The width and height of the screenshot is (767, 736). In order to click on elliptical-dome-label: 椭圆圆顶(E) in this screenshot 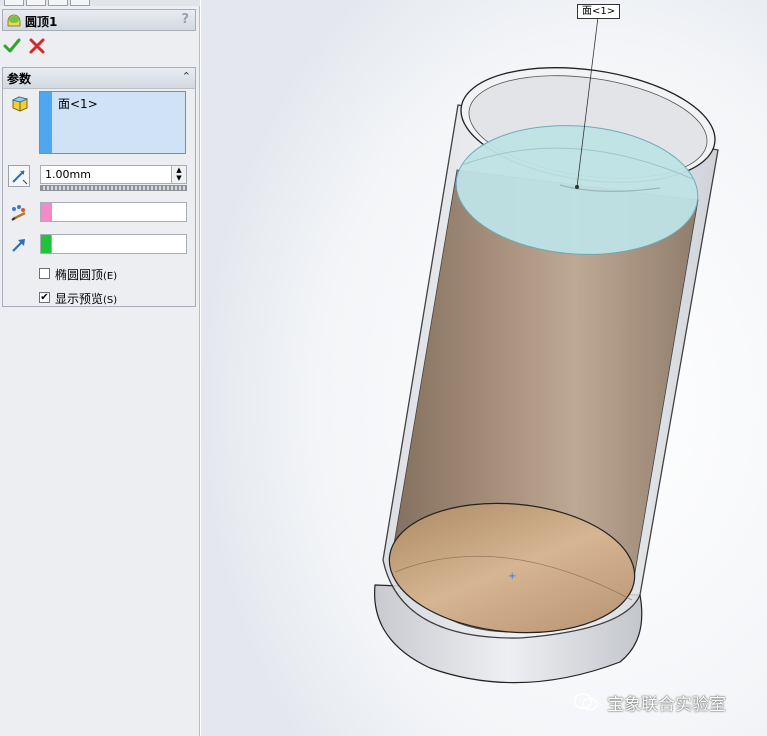, I will do `click(86, 275)`.